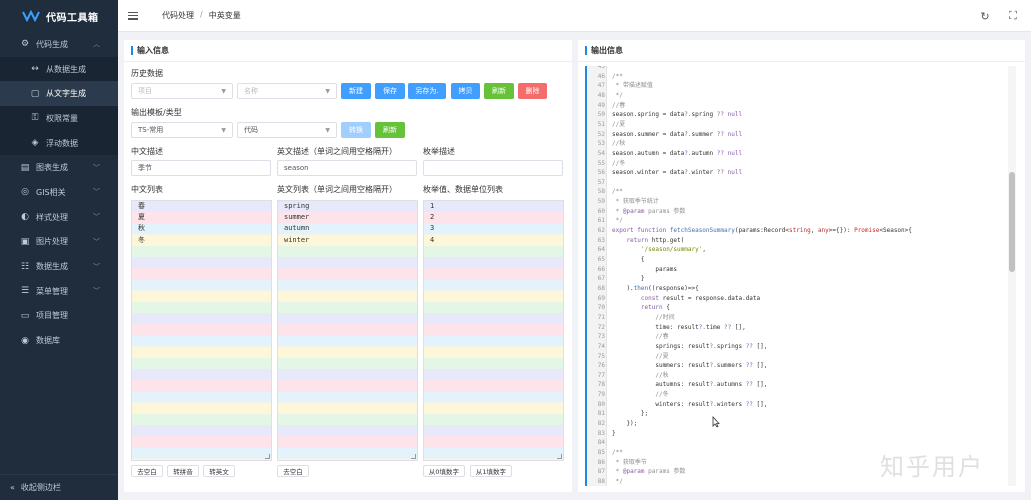 The image size is (1031, 500). Describe the element at coordinates (648, 173) in the screenshot. I see `code-token: season.winter = data` at that location.